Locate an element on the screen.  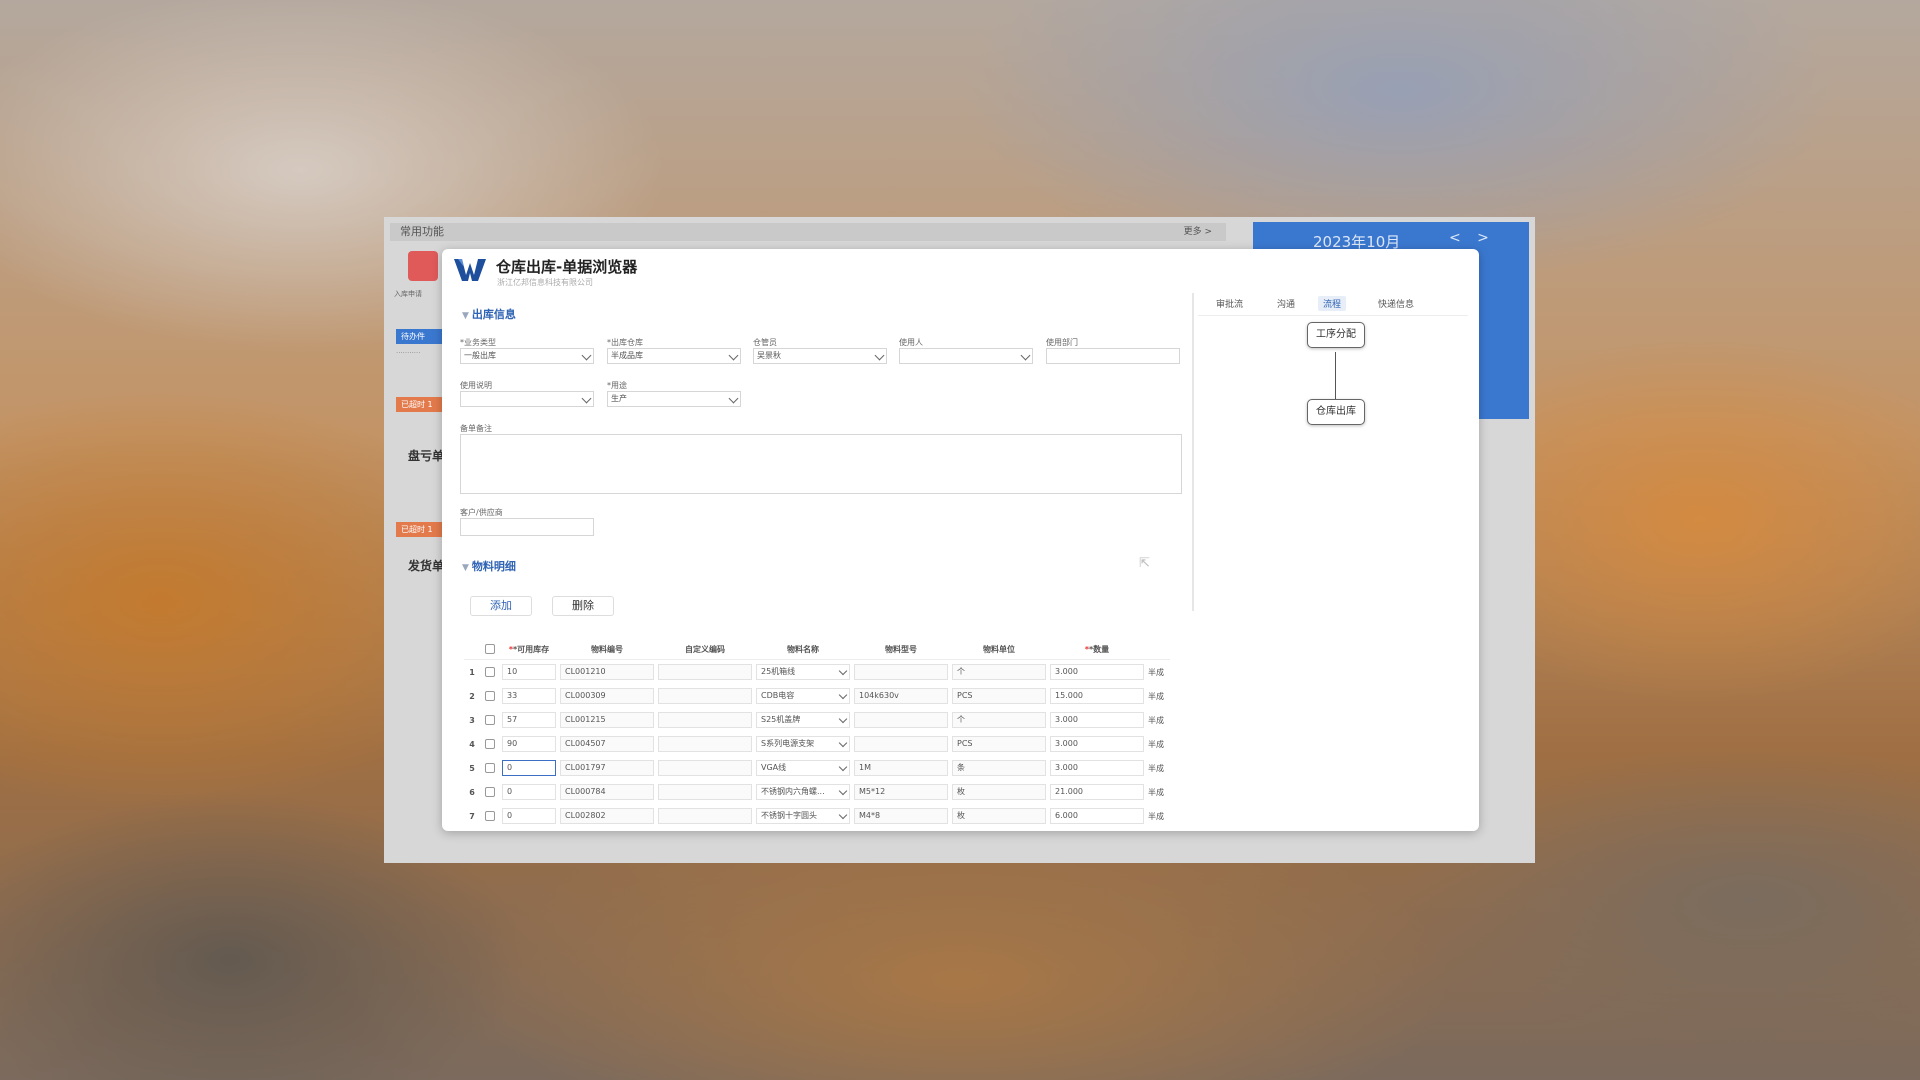
warehouse-value: 半成品库 is located at coordinates (627, 355).